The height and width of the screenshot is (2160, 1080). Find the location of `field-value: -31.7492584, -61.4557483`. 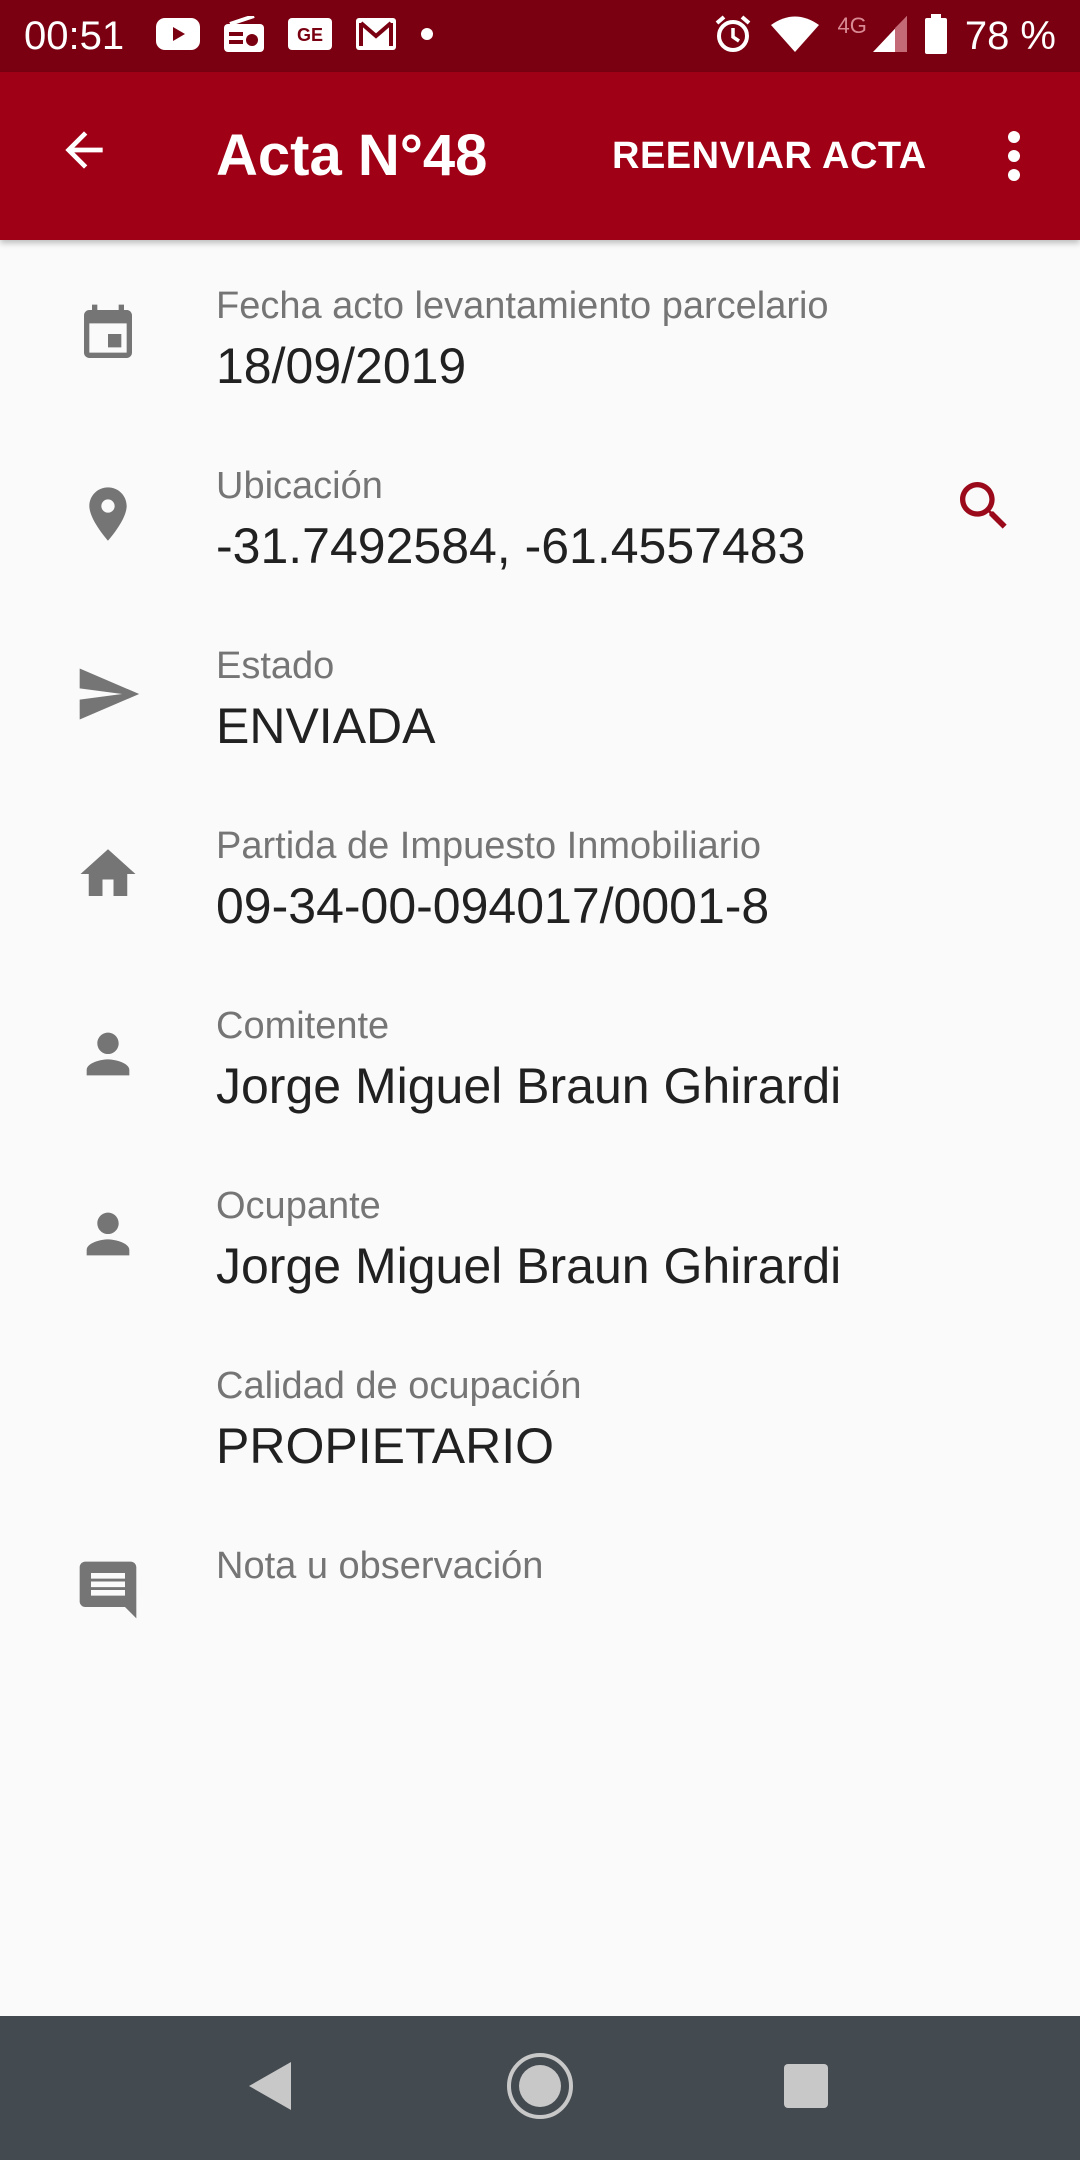

field-value: -31.7492584, -61.4557483 is located at coordinates (511, 546).